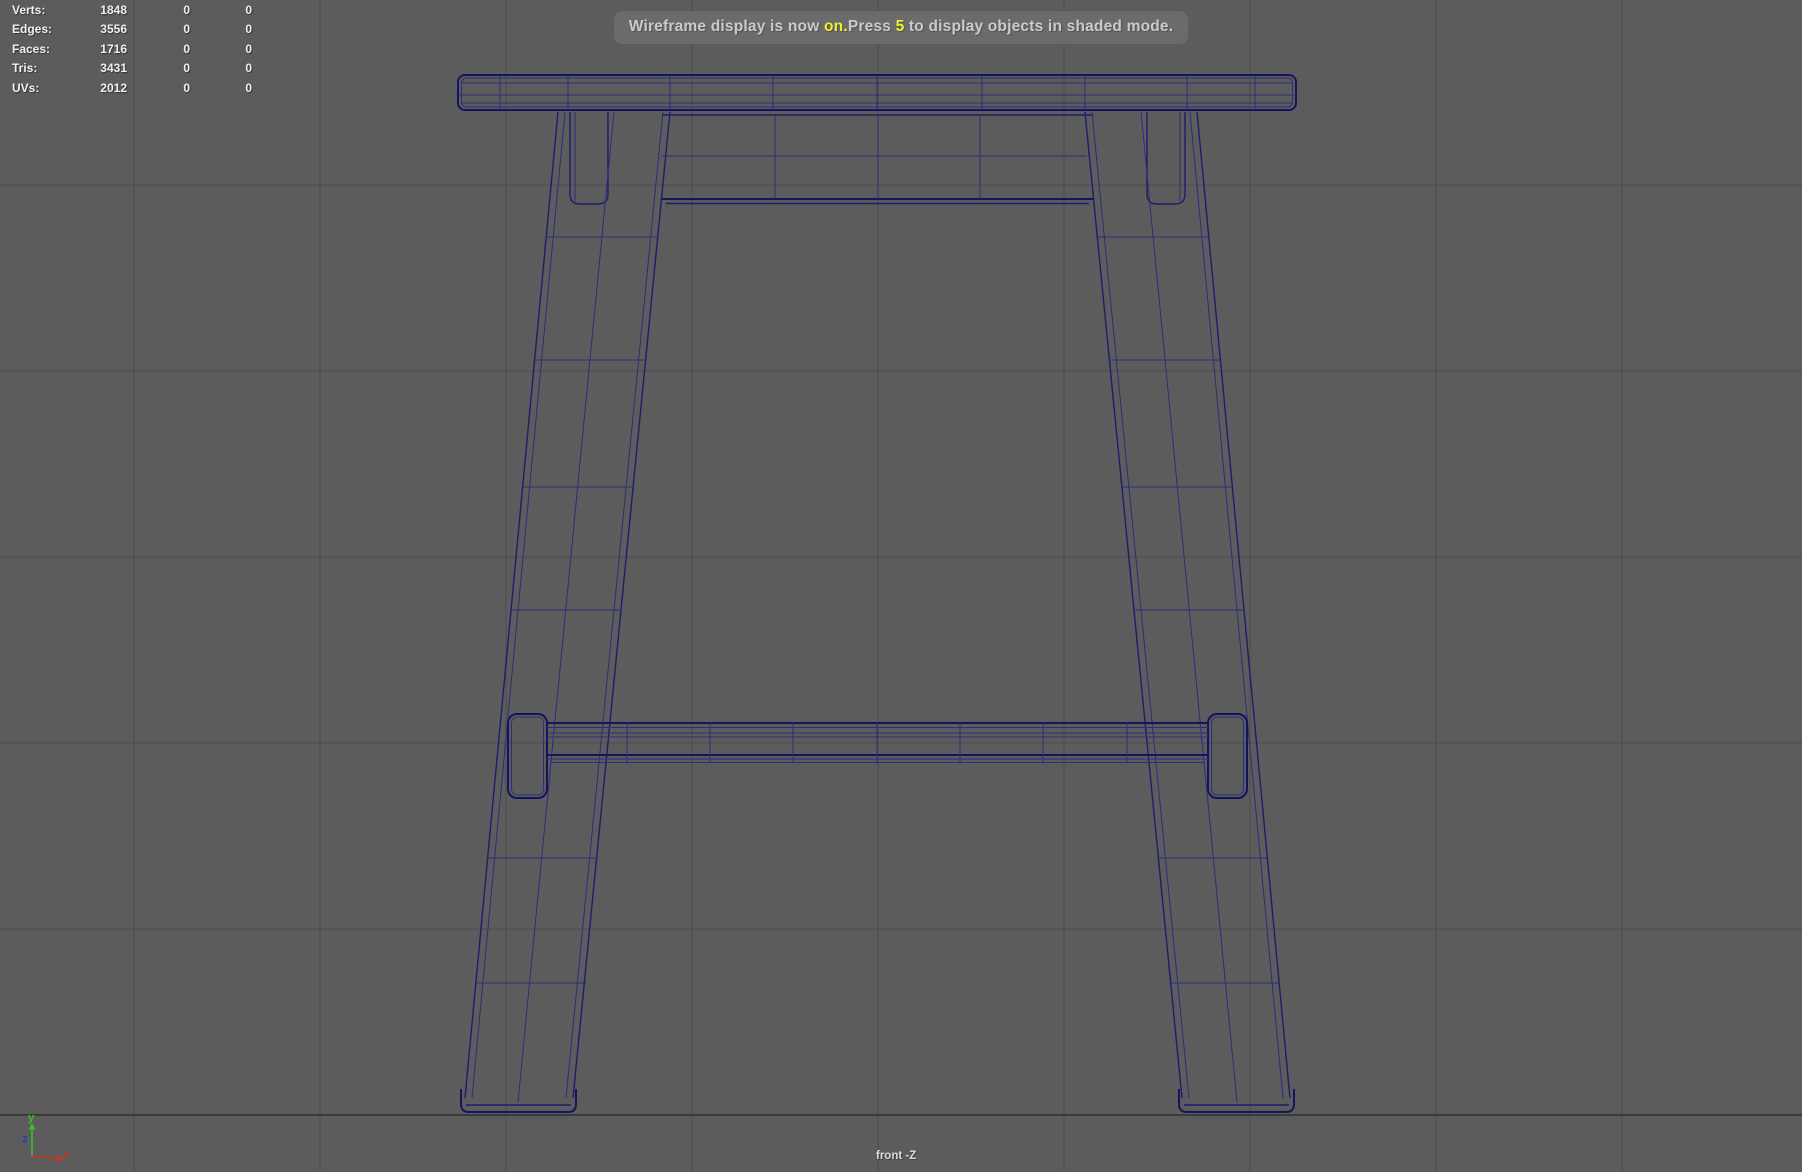  What do you see at coordinates (25, 68) in the screenshot?
I see `hud-stat-label: Tris:` at bounding box center [25, 68].